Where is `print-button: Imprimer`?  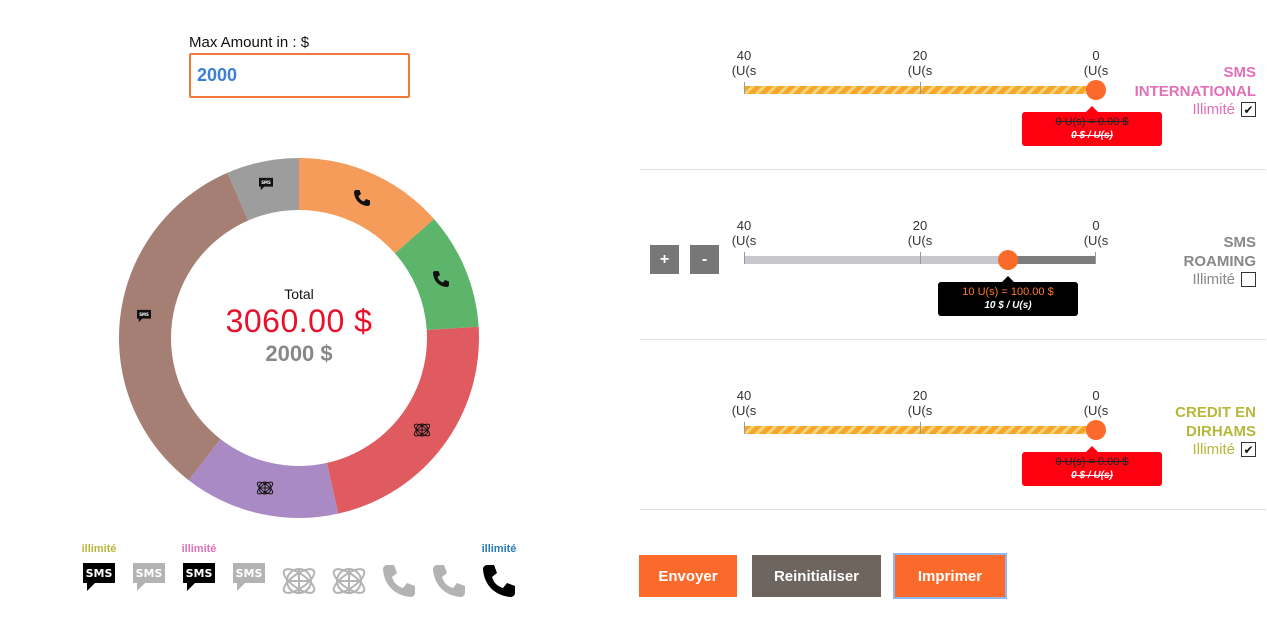
print-button: Imprimer is located at coordinates (950, 576).